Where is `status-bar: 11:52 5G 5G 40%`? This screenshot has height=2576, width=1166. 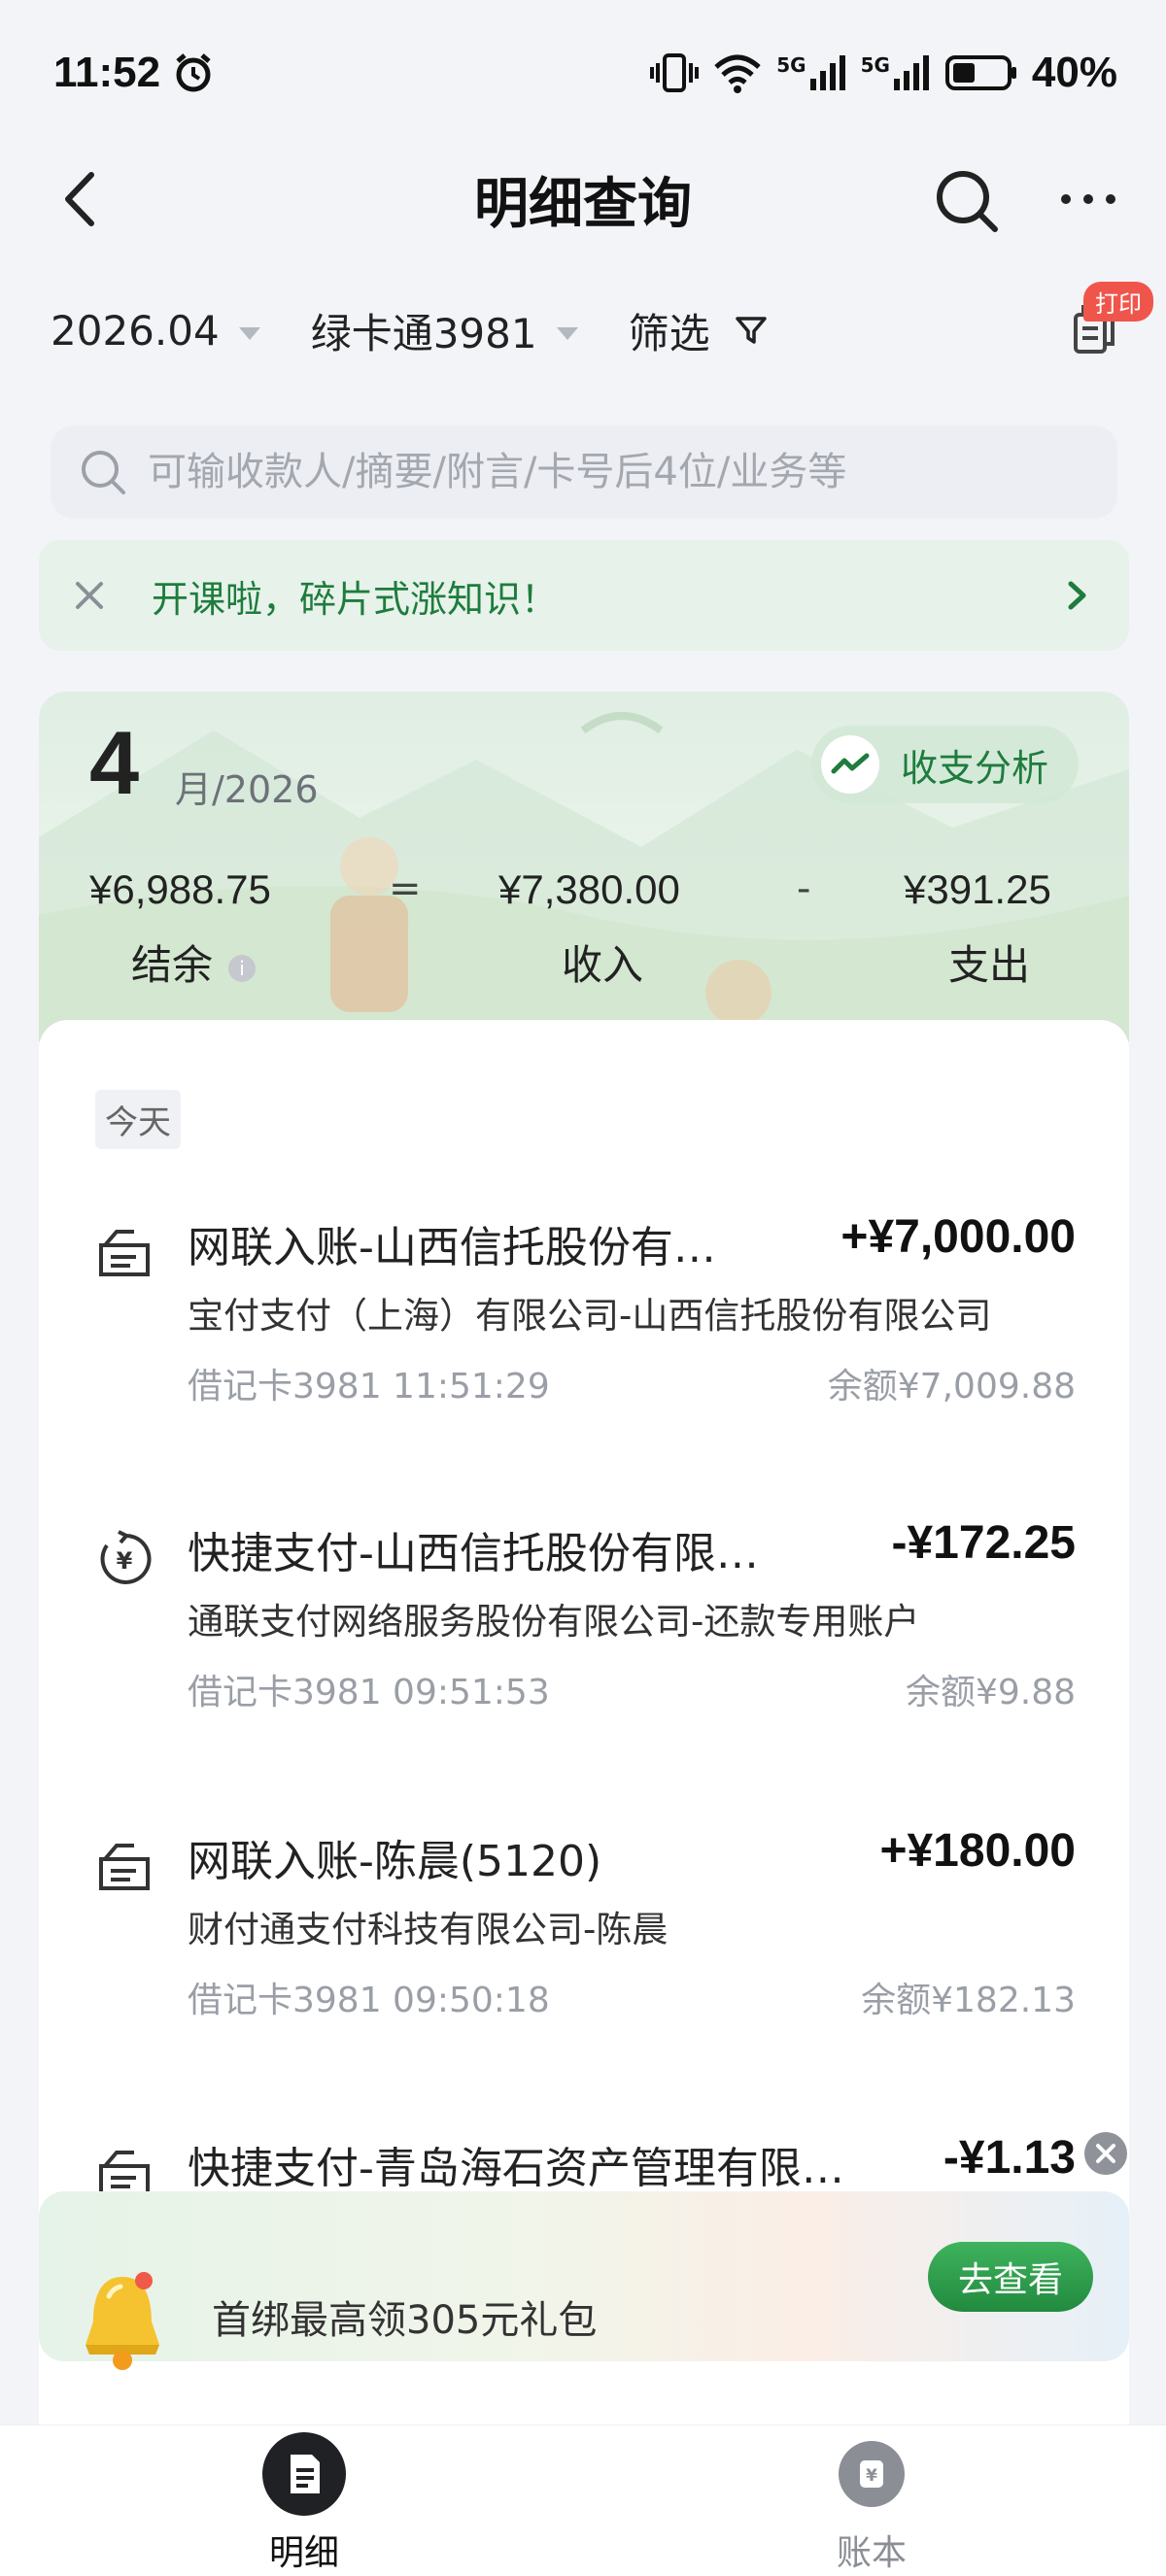
status-bar: 11:52 5G 5G 40% is located at coordinates (583, 73).